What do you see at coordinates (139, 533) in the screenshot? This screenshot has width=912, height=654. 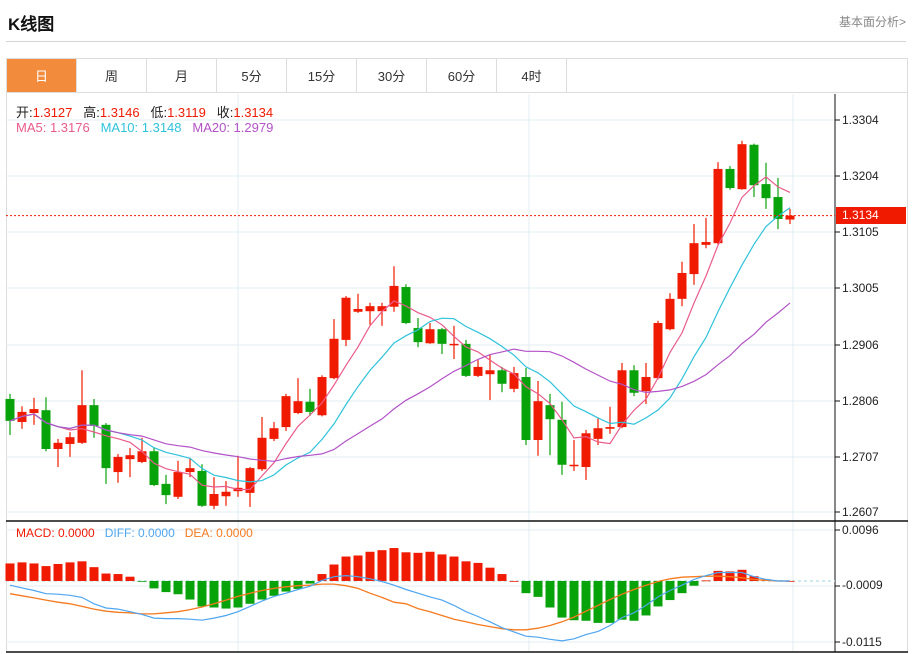 I see `diff-value: DIFF: 0.0000` at bounding box center [139, 533].